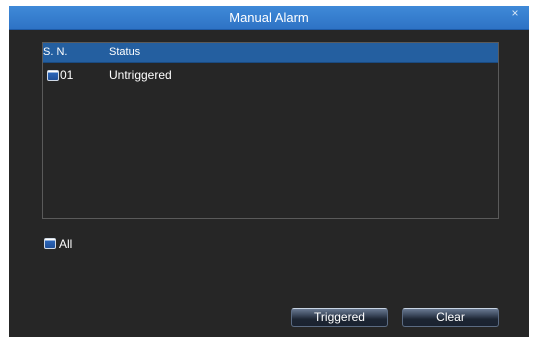 The height and width of the screenshot is (340, 533). Describe the element at coordinates (124, 52) in the screenshot. I see `column-header-status: Status` at that location.